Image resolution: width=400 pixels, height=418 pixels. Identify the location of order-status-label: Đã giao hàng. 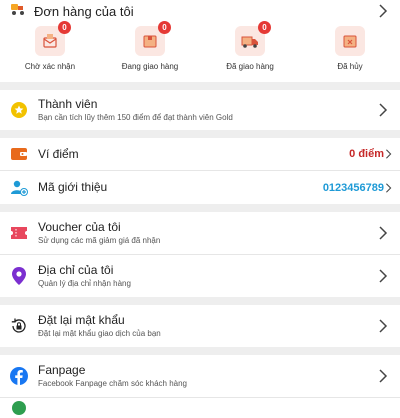
(250, 66).